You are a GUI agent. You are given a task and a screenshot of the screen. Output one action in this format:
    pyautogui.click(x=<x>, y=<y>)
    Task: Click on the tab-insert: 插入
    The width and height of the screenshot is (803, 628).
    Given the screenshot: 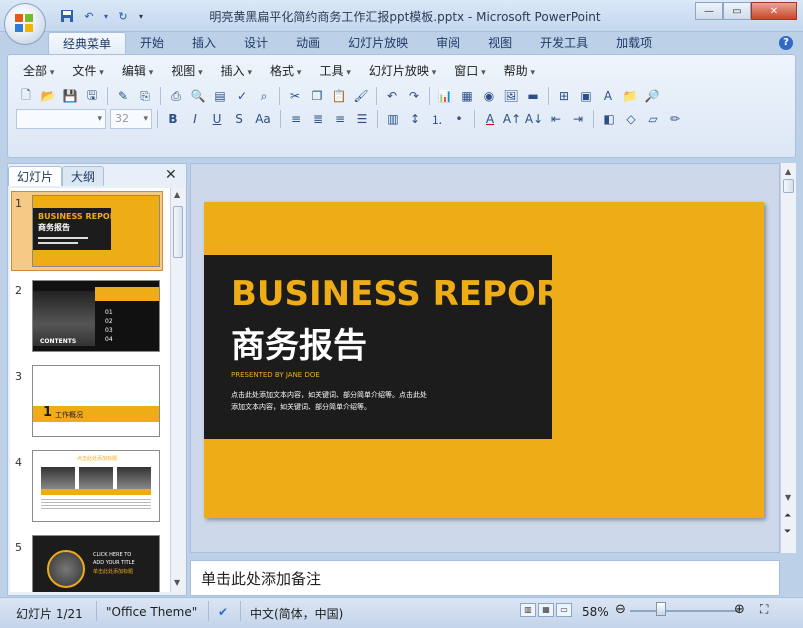 What is the action you would take?
    pyautogui.click(x=204, y=43)
    